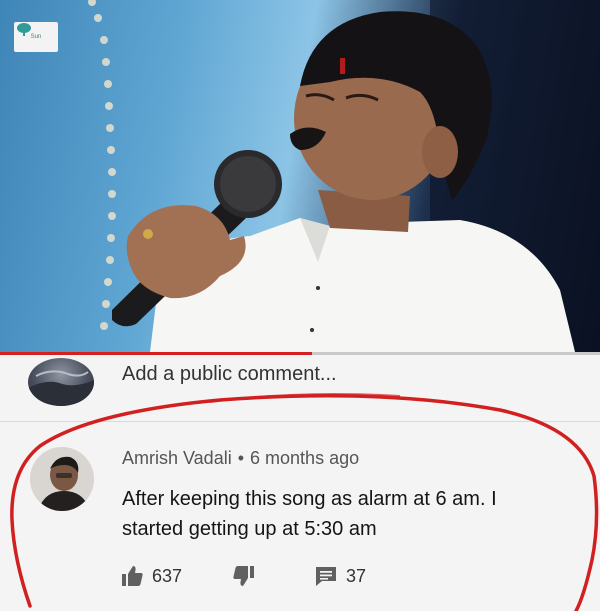 This screenshot has width=600, height=611. What do you see at coordinates (304, 458) in the screenshot?
I see `comment-timestamp: 6 months ago` at bounding box center [304, 458].